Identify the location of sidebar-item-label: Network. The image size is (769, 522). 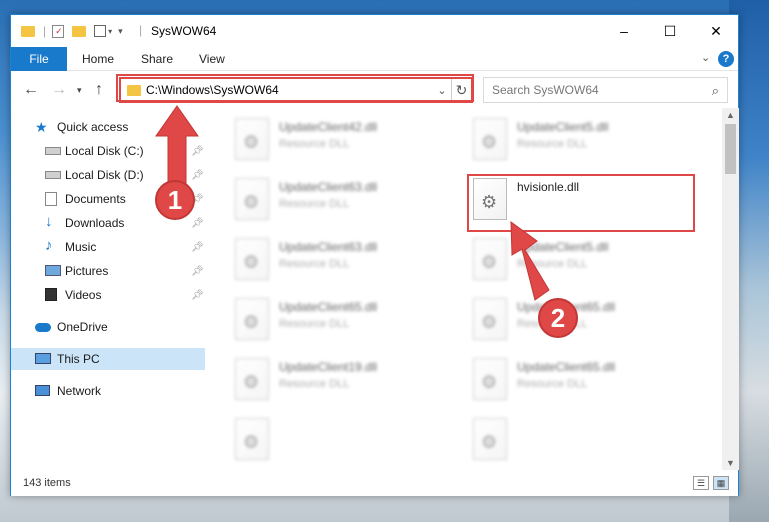
(79, 391).